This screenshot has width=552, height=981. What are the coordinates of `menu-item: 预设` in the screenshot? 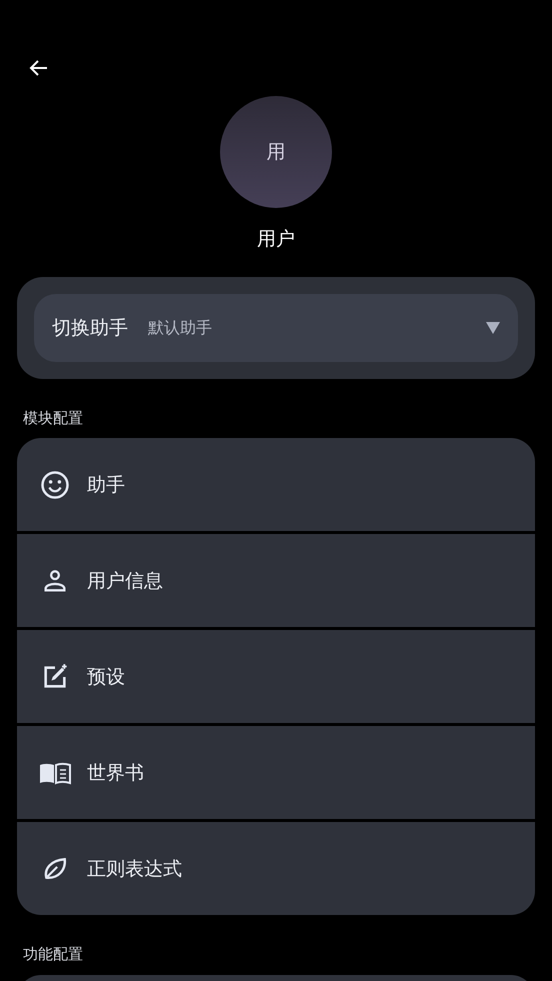 It's located at (276, 676).